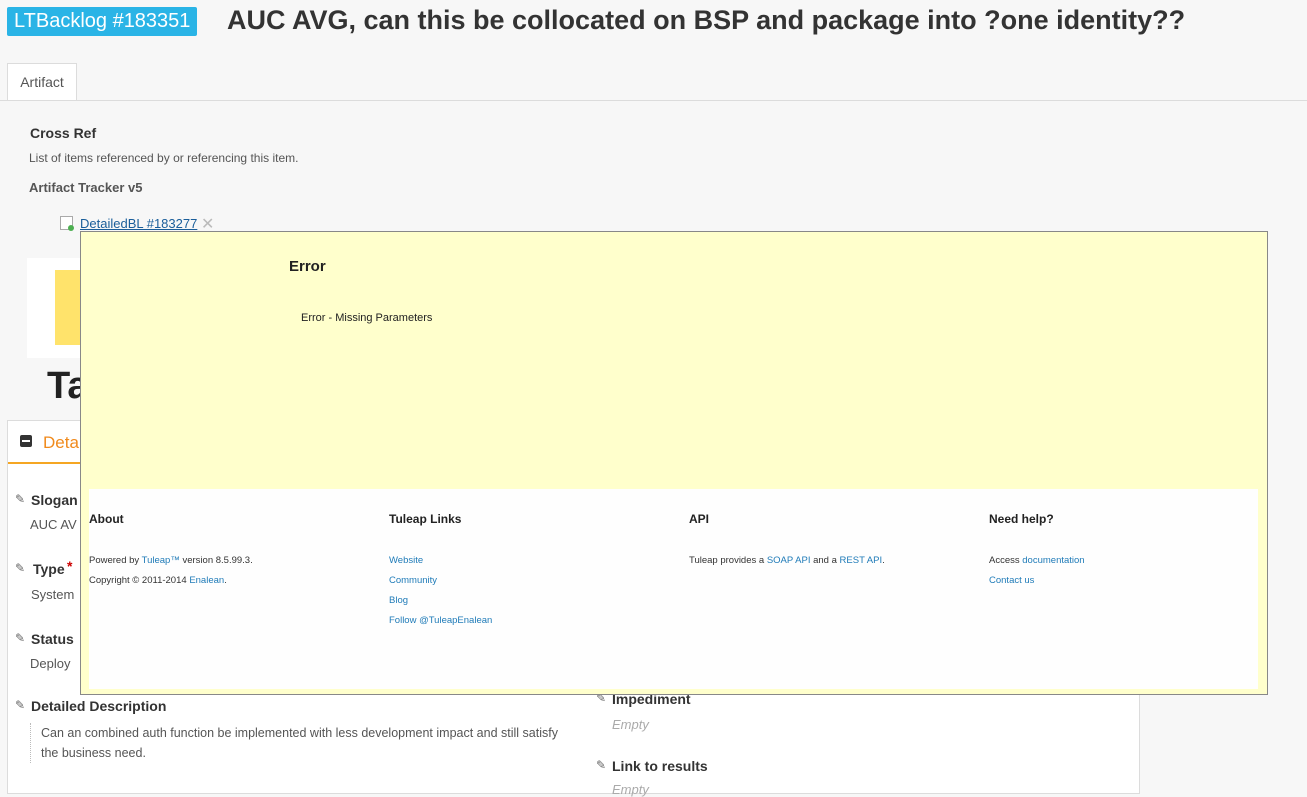 This screenshot has height=797, width=1307. What do you see at coordinates (63, 443) in the screenshot?
I see `details-section-label: Detai` at bounding box center [63, 443].